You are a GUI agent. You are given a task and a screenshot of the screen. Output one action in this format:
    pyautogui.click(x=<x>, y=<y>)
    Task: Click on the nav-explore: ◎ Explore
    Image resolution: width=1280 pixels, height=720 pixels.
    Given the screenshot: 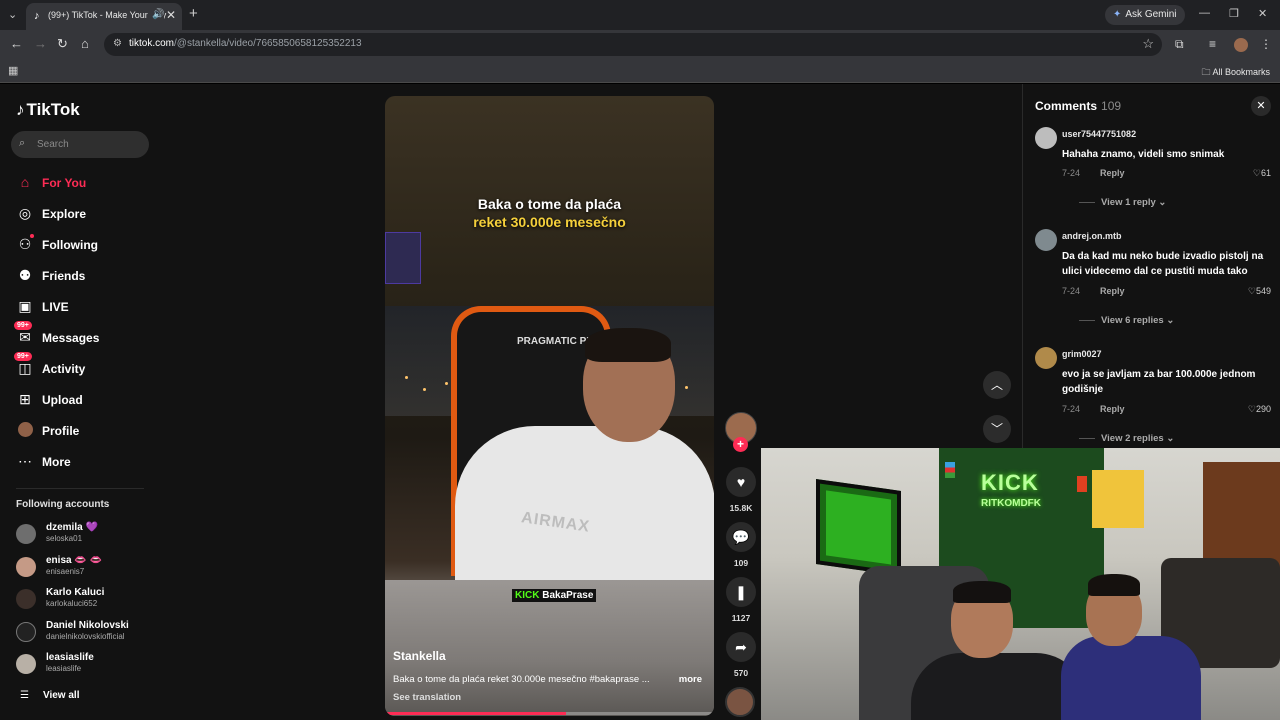 What is the action you would take?
    pyautogui.click(x=81, y=214)
    